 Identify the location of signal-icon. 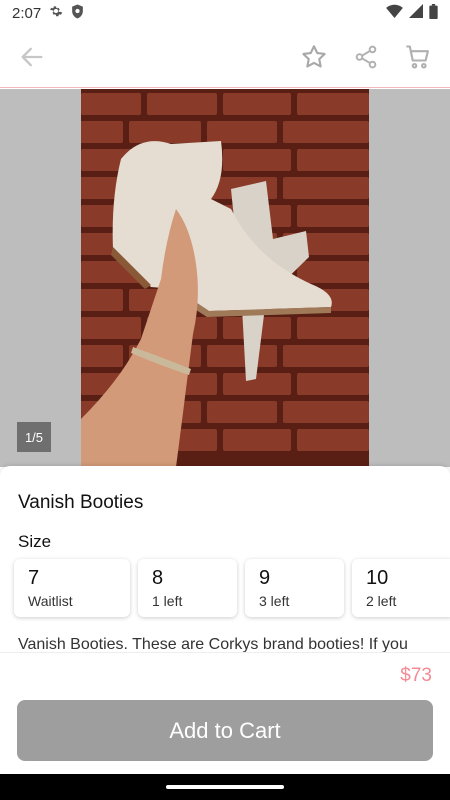
(416, 13).